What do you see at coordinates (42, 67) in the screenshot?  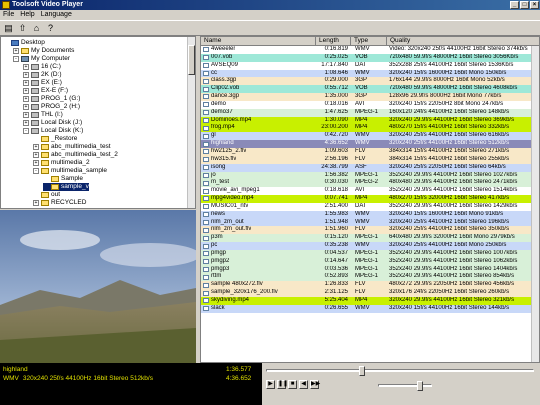 I see `tree-item: +16 (C:)` at bounding box center [42, 67].